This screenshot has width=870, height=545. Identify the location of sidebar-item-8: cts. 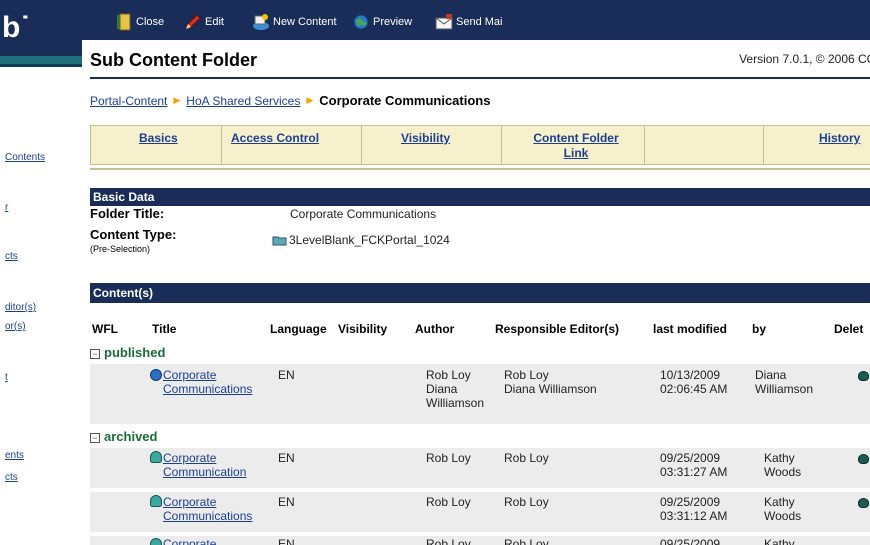
(11, 477).